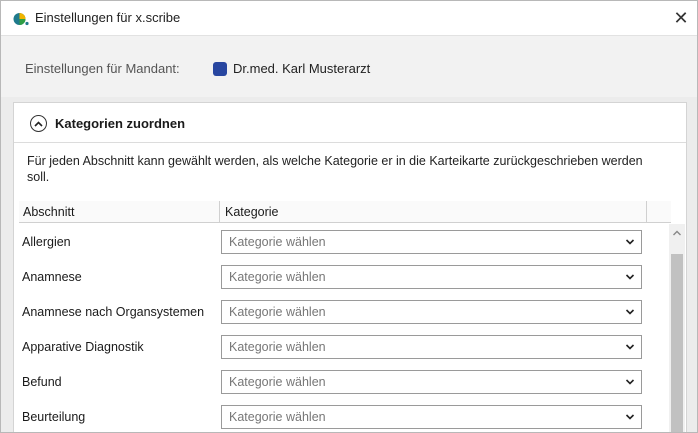  I want to click on table-row: Anamnese Kategorie wählen, so click(334, 276).